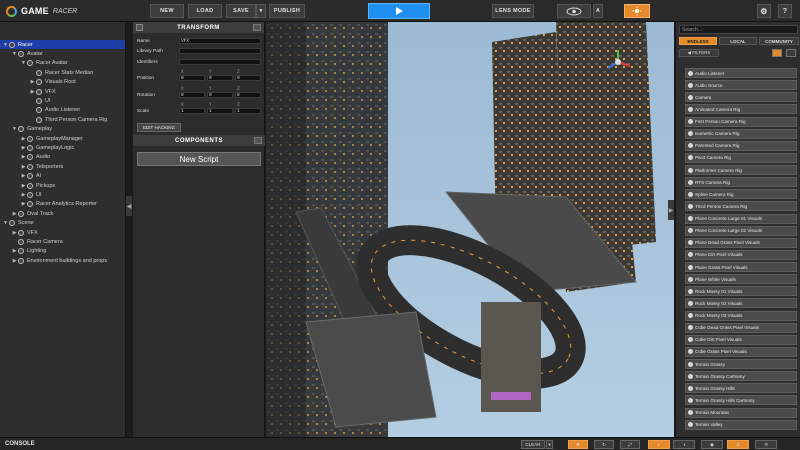 This screenshot has width=800, height=450. I want to click on refresh-button: ⟲, so click(766, 444).